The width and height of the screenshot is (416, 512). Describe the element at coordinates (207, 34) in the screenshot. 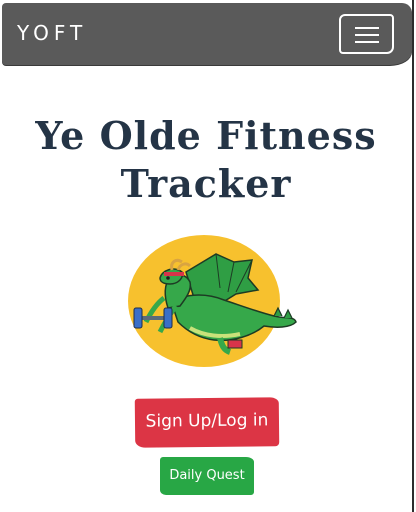

I see `top-navbar: YOFT` at that location.